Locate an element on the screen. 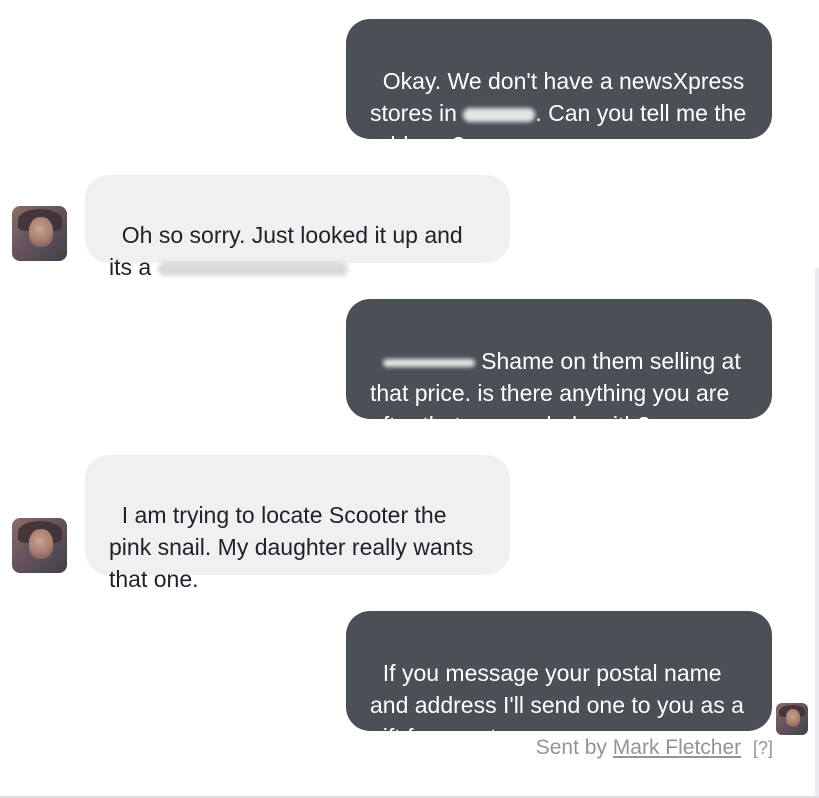 The width and height of the screenshot is (819, 798). scrollbar is located at coordinates (817, 533).